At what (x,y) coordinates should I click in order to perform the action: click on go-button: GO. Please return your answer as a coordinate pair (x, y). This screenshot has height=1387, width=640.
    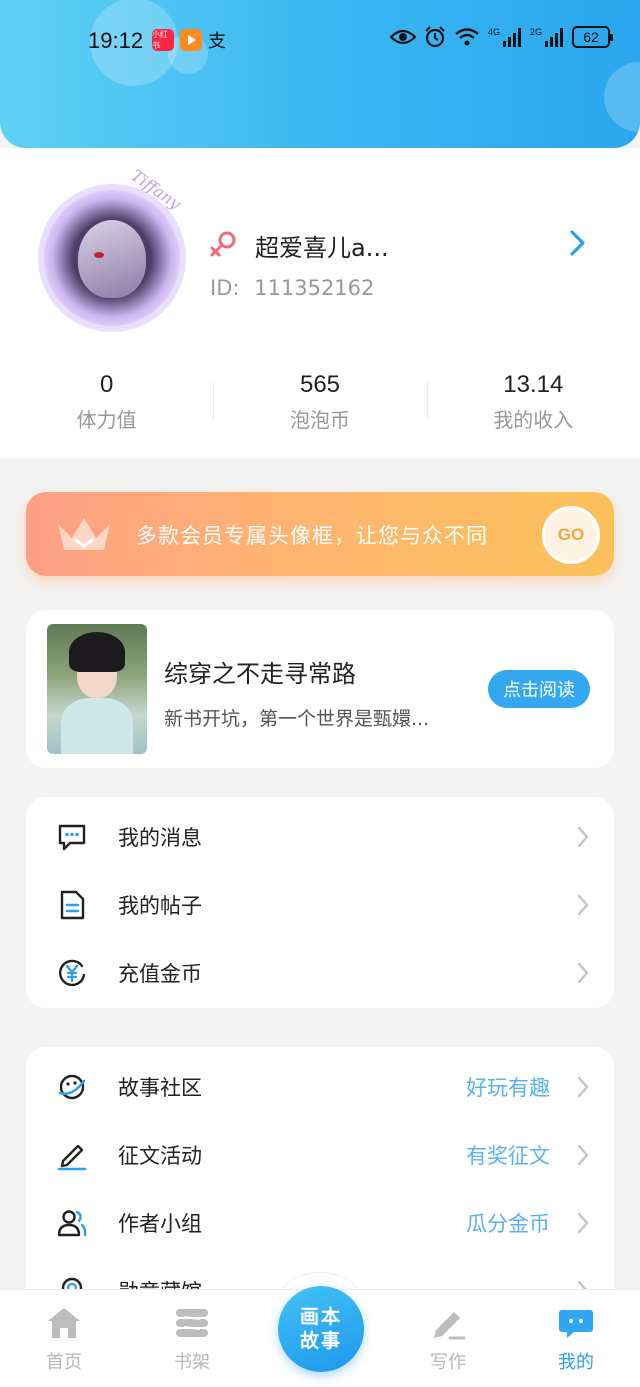
    Looking at the image, I should click on (571, 535).